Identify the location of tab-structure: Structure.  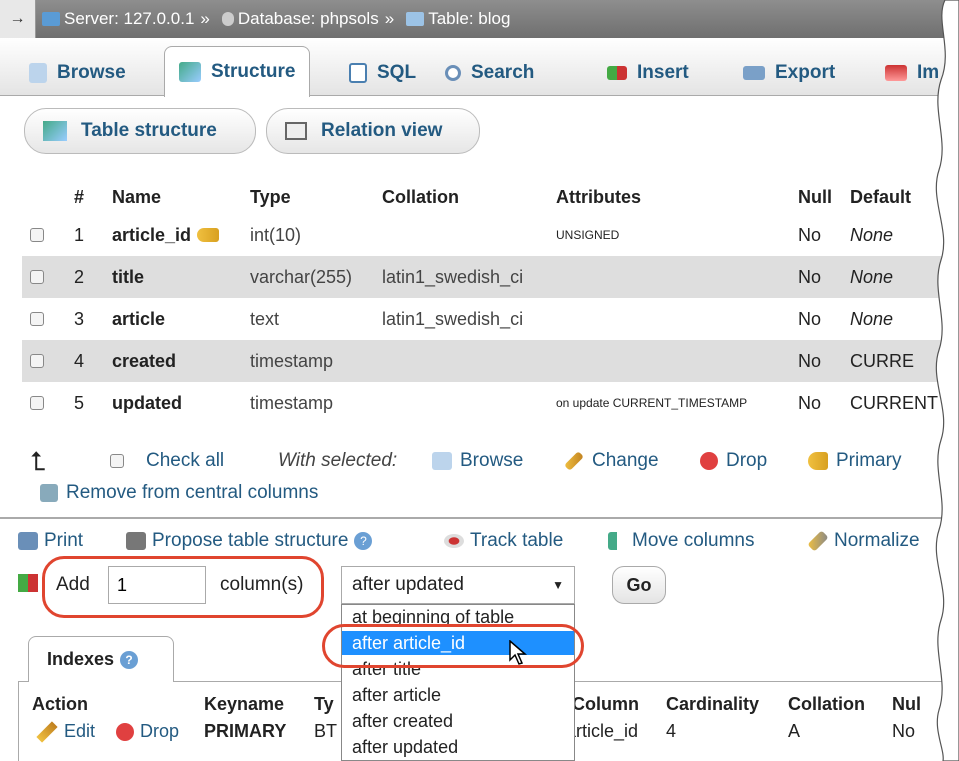
(237, 71).